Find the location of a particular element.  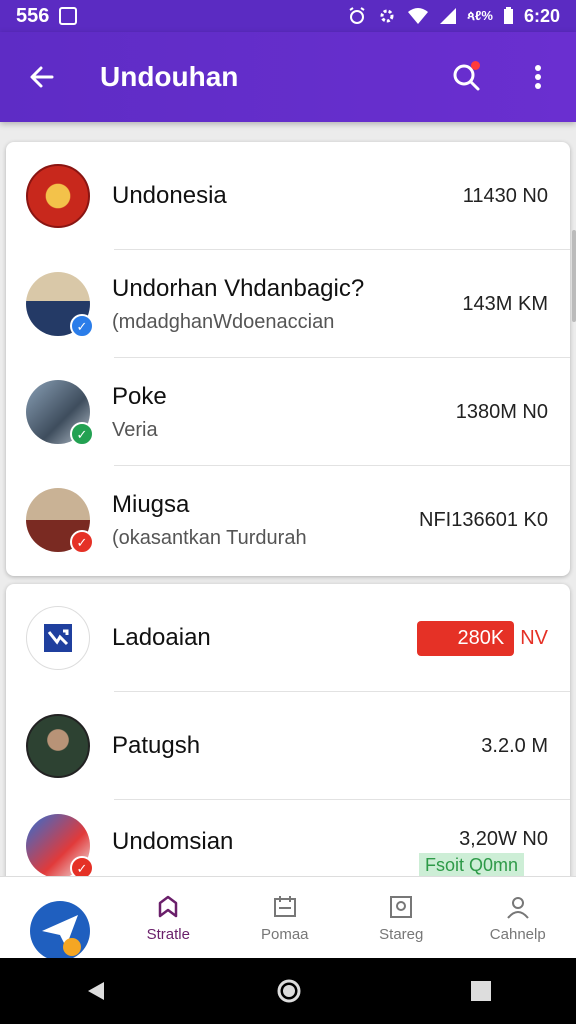

more-vert-icon is located at coordinates (538, 77).